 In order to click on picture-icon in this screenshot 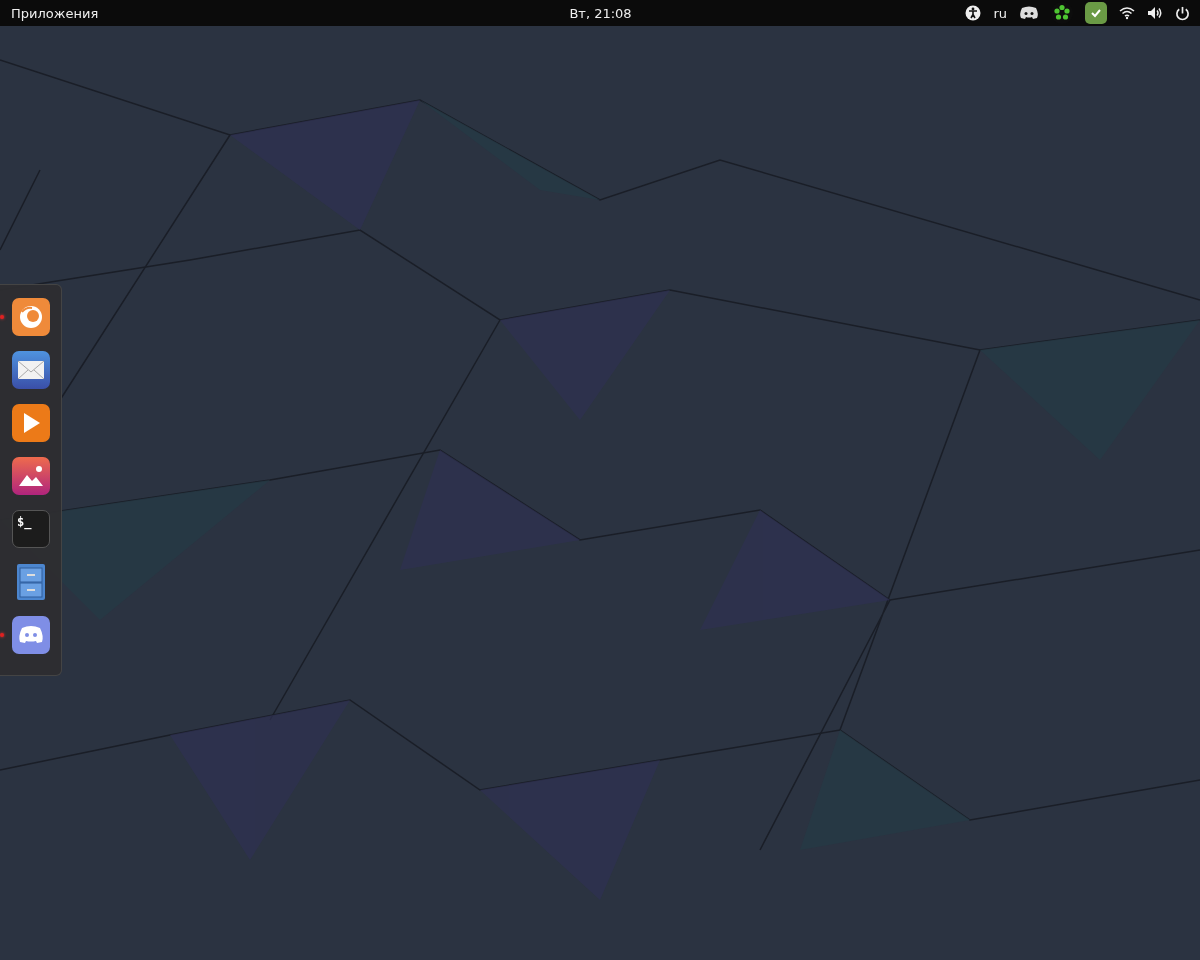, I will do `click(31, 476)`.